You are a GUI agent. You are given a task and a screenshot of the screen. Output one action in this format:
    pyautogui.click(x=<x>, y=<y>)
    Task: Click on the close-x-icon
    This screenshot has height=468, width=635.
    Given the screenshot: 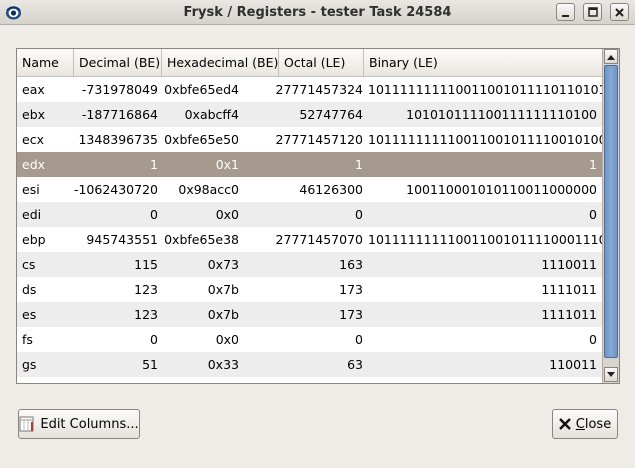 What is the action you would take?
    pyautogui.click(x=564, y=424)
    